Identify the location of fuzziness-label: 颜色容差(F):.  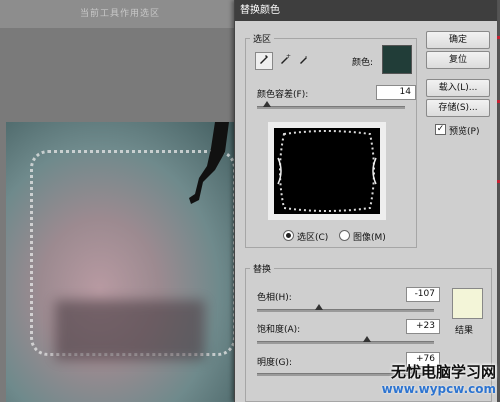
(283, 95).